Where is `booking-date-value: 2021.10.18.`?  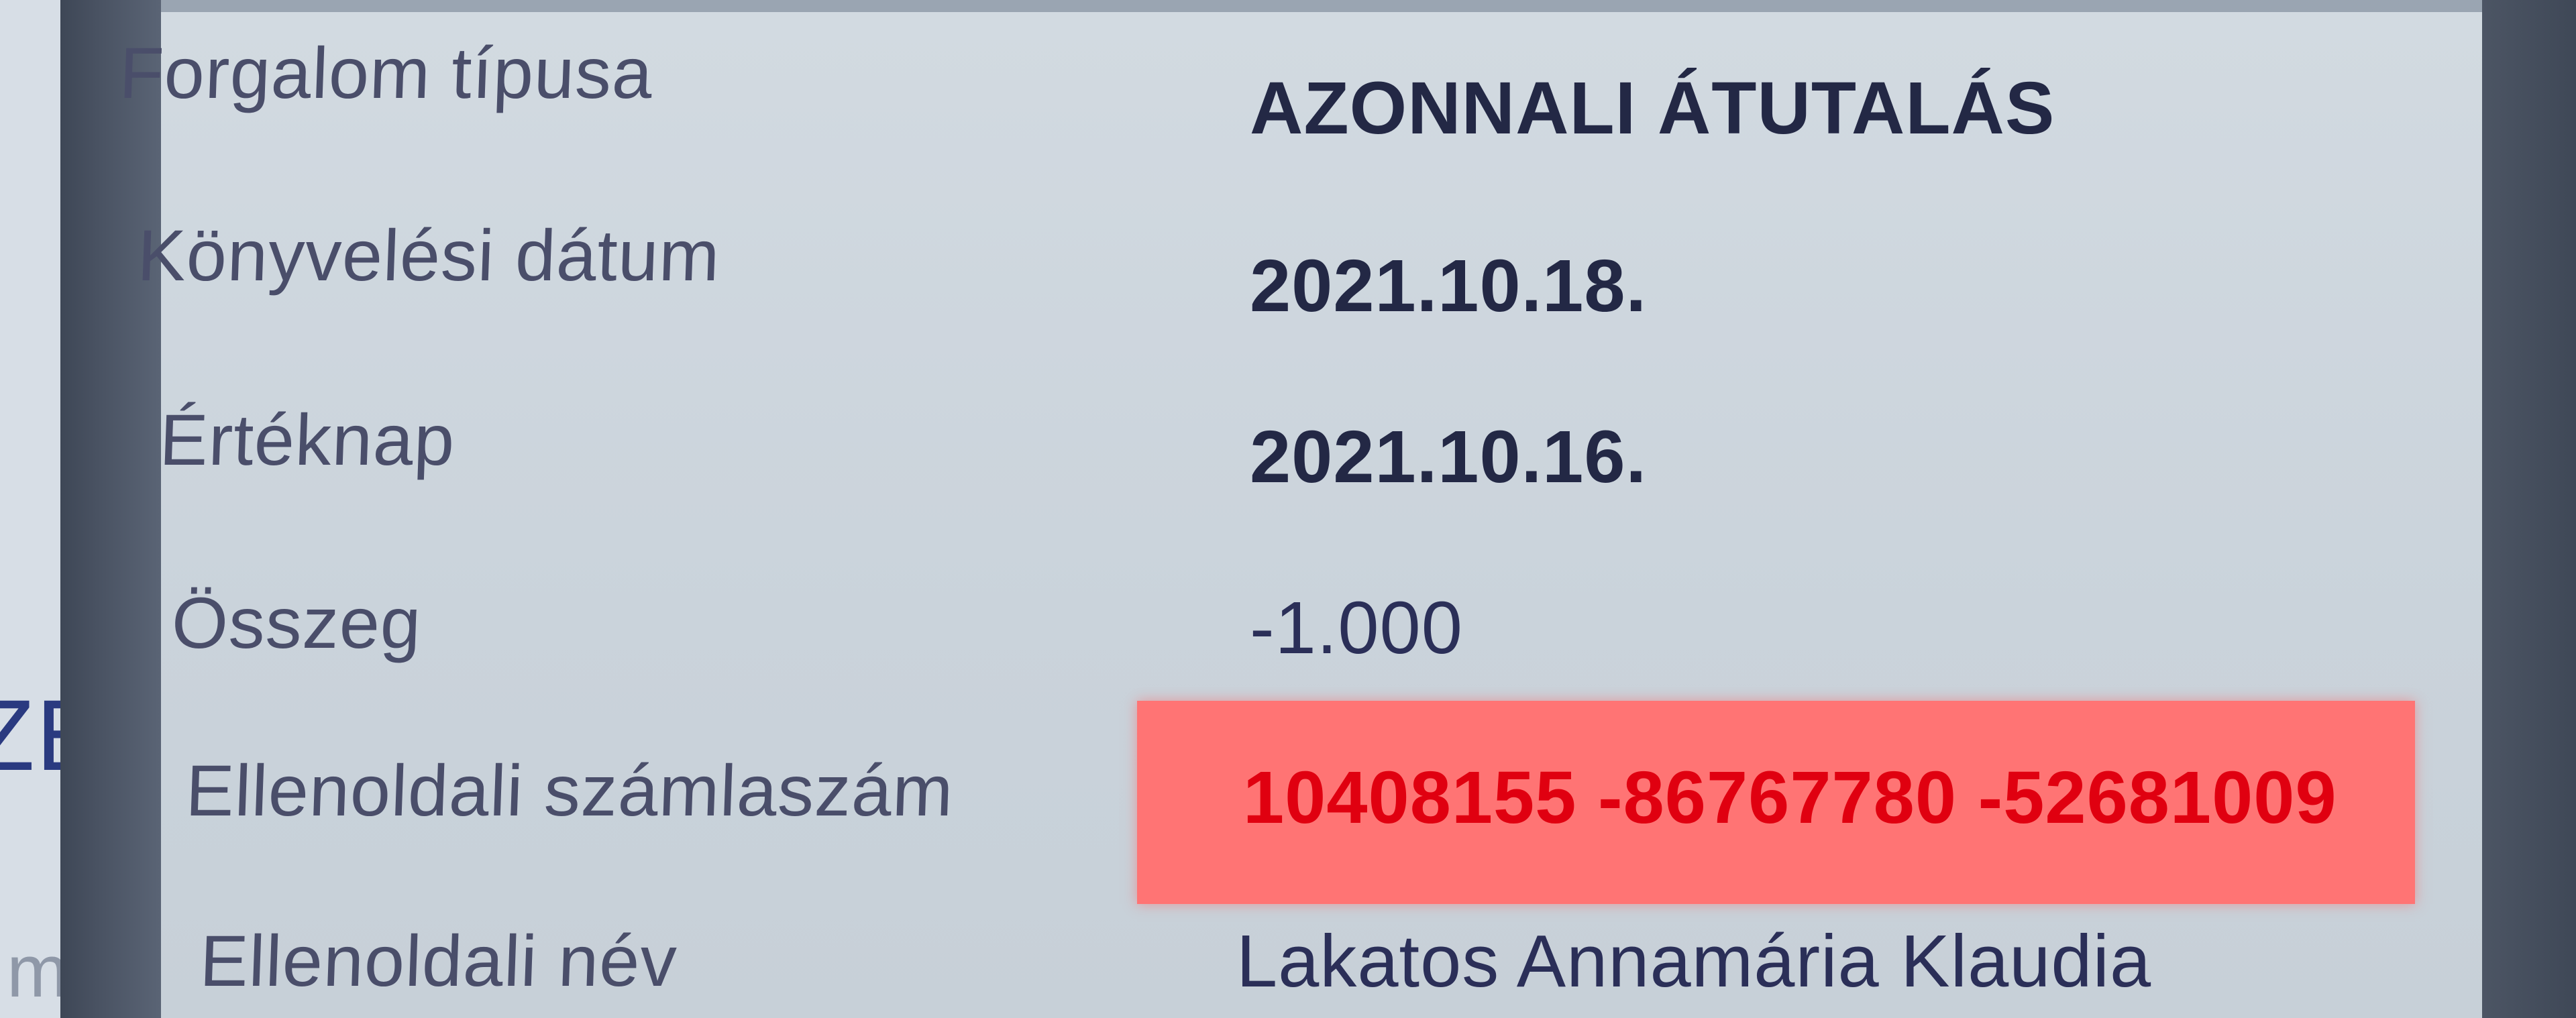
booking-date-value: 2021.10.18. is located at coordinates (1449, 286).